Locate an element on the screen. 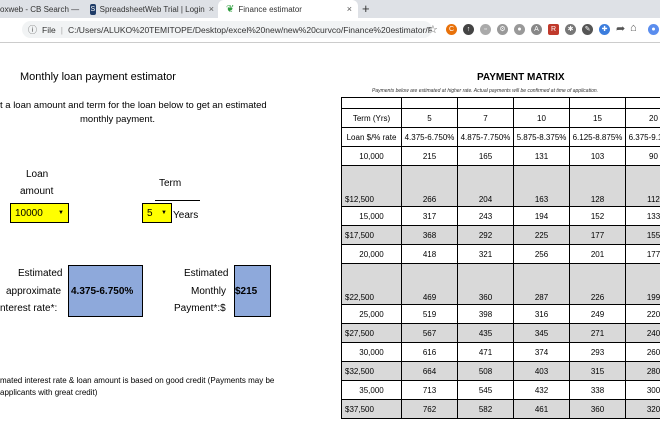  loan-amount-cell: 10,000 is located at coordinates (371, 156).